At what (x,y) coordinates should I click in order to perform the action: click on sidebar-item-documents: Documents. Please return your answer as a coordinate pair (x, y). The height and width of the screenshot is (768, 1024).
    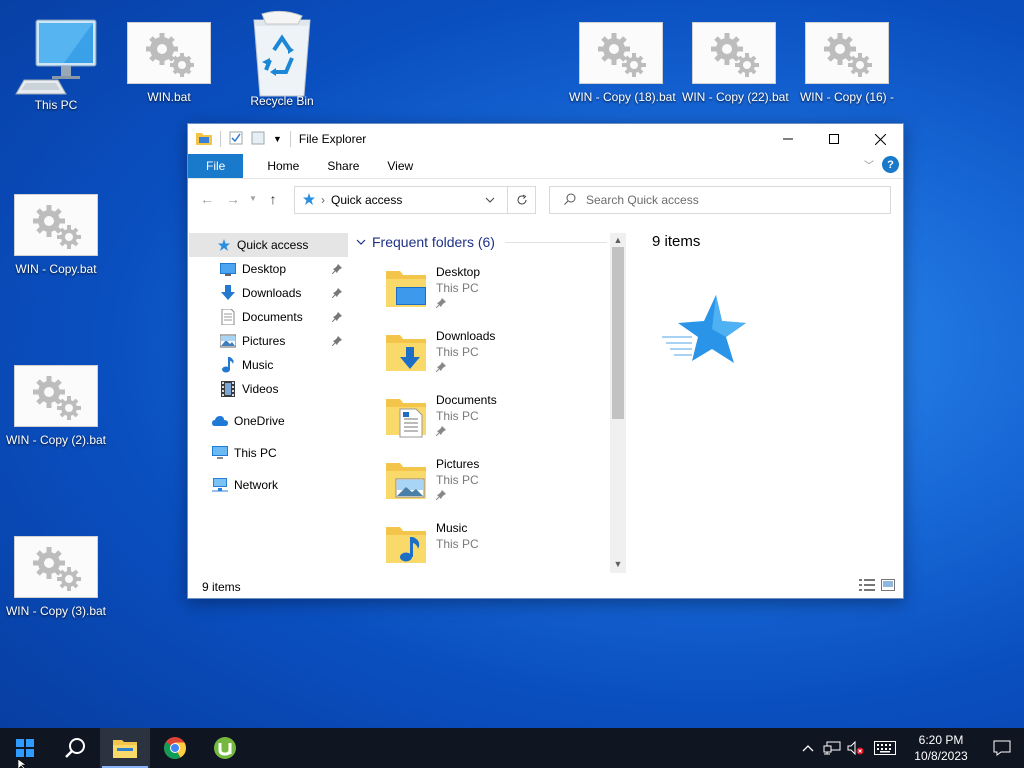
    Looking at the image, I should click on (268, 317).